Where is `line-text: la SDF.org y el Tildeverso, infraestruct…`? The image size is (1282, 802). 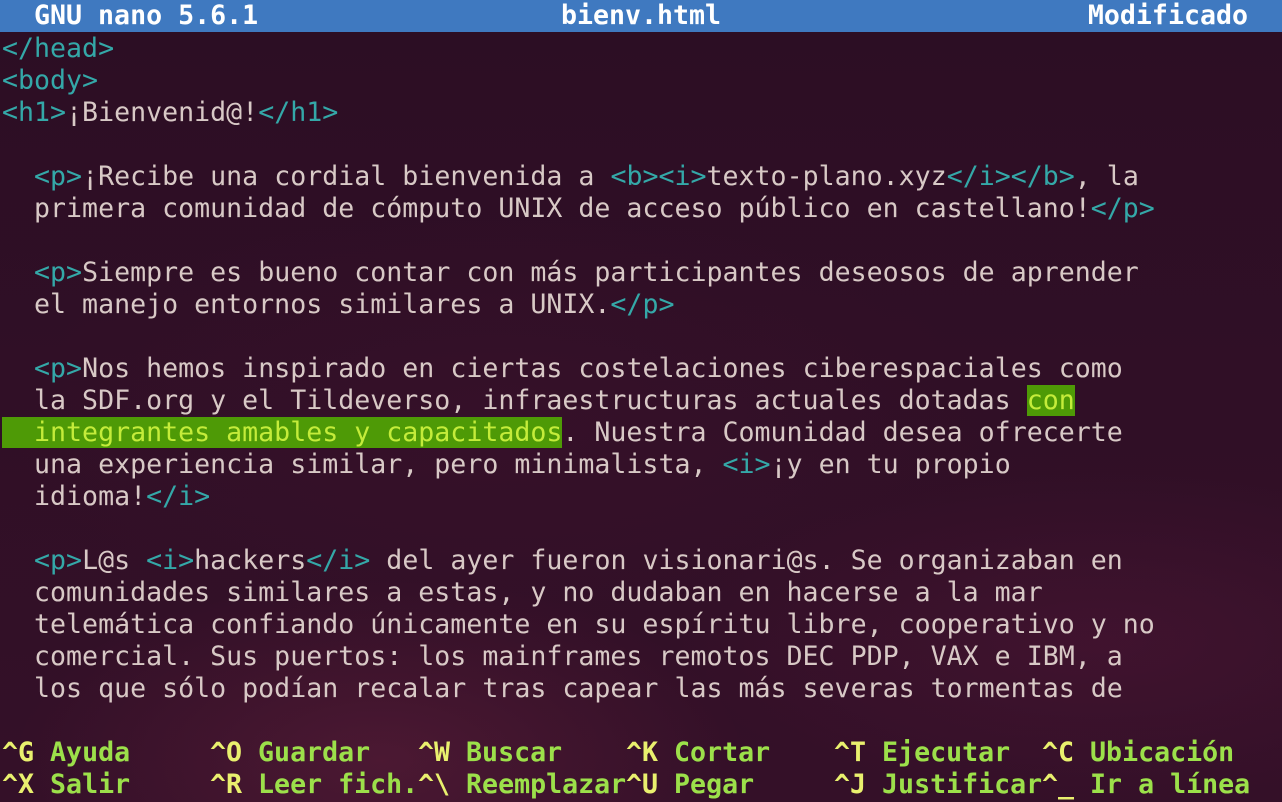 line-text: la SDF.org y el Tildeverso, infraestruct… is located at coordinates (514, 400).